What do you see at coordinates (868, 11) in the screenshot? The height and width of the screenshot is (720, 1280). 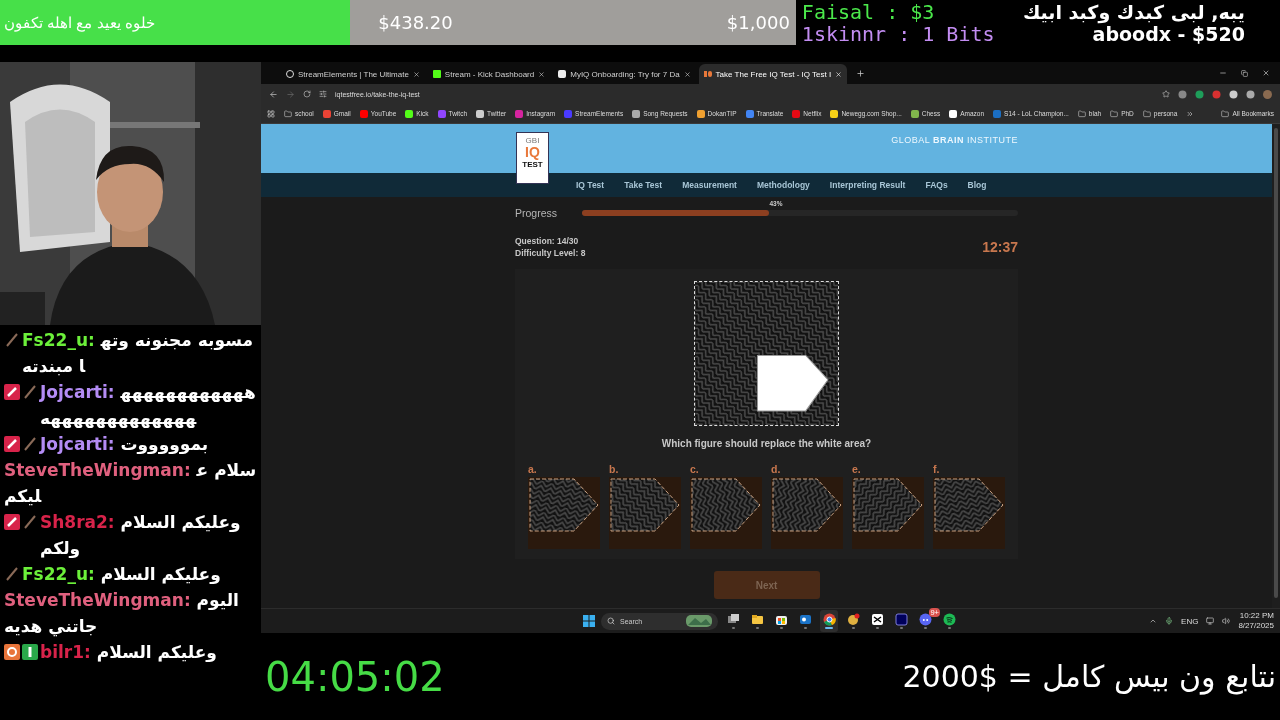 I see `recent-event: Faisal : $3` at bounding box center [868, 11].